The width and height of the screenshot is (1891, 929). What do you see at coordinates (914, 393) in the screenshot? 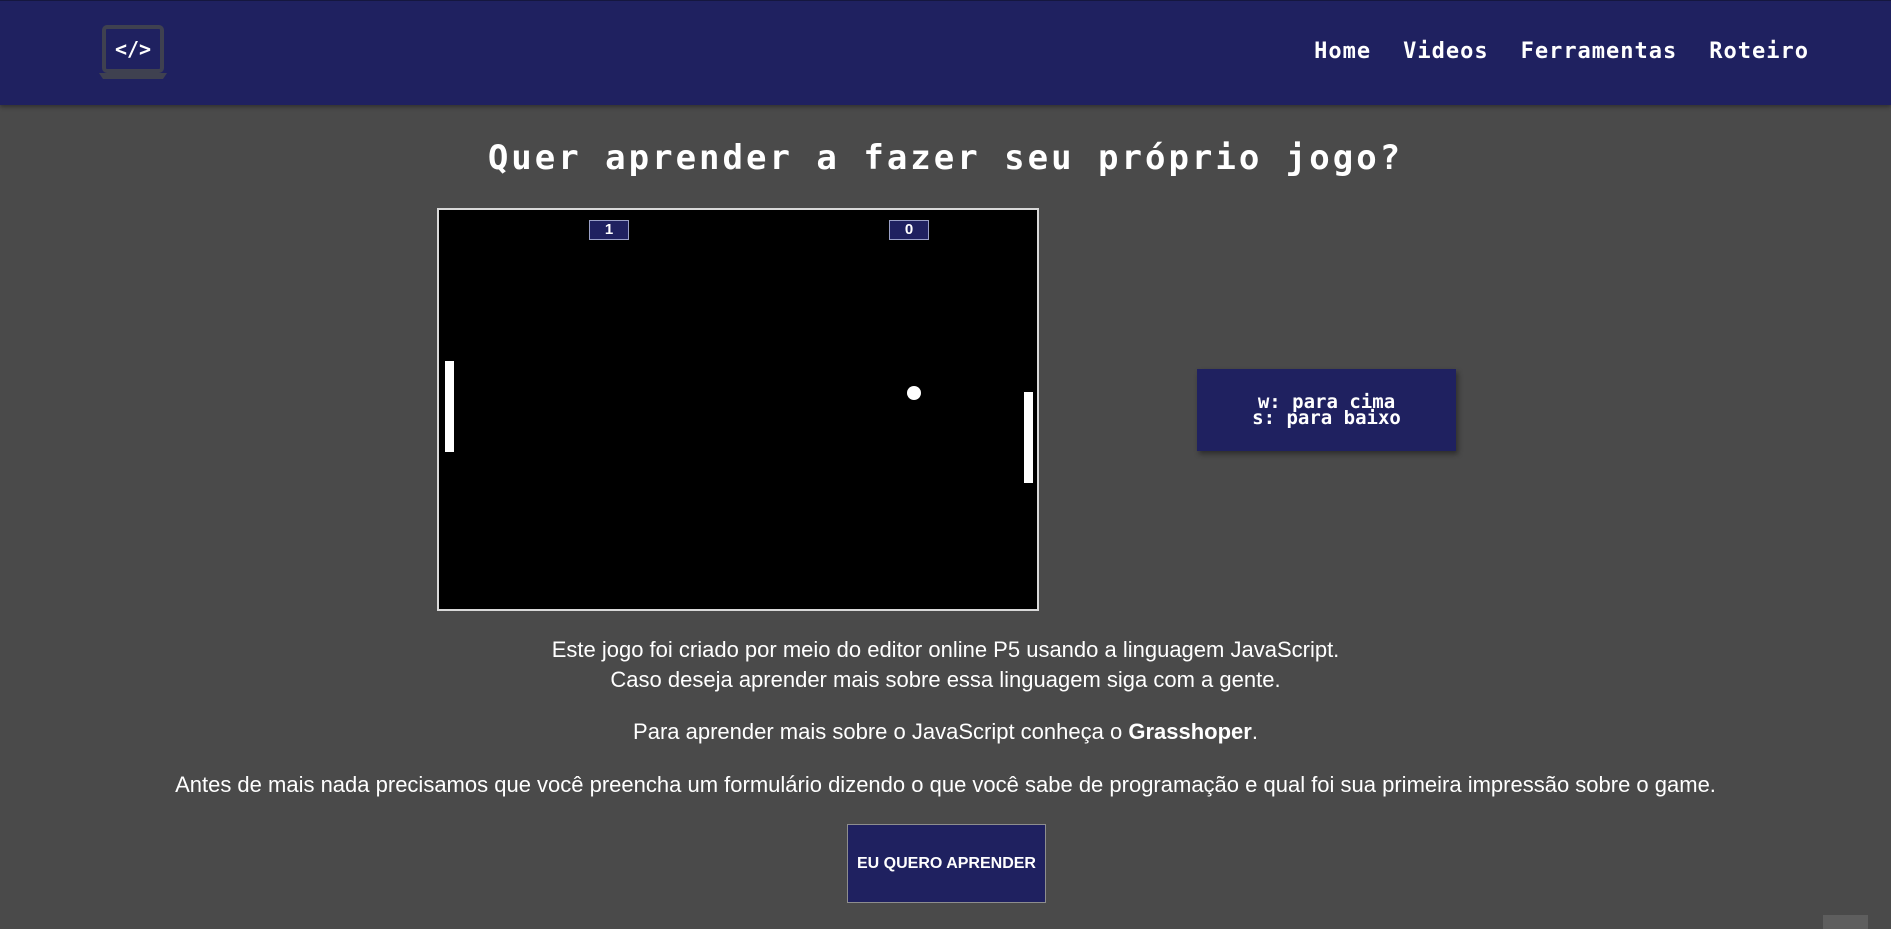
I see `ball` at bounding box center [914, 393].